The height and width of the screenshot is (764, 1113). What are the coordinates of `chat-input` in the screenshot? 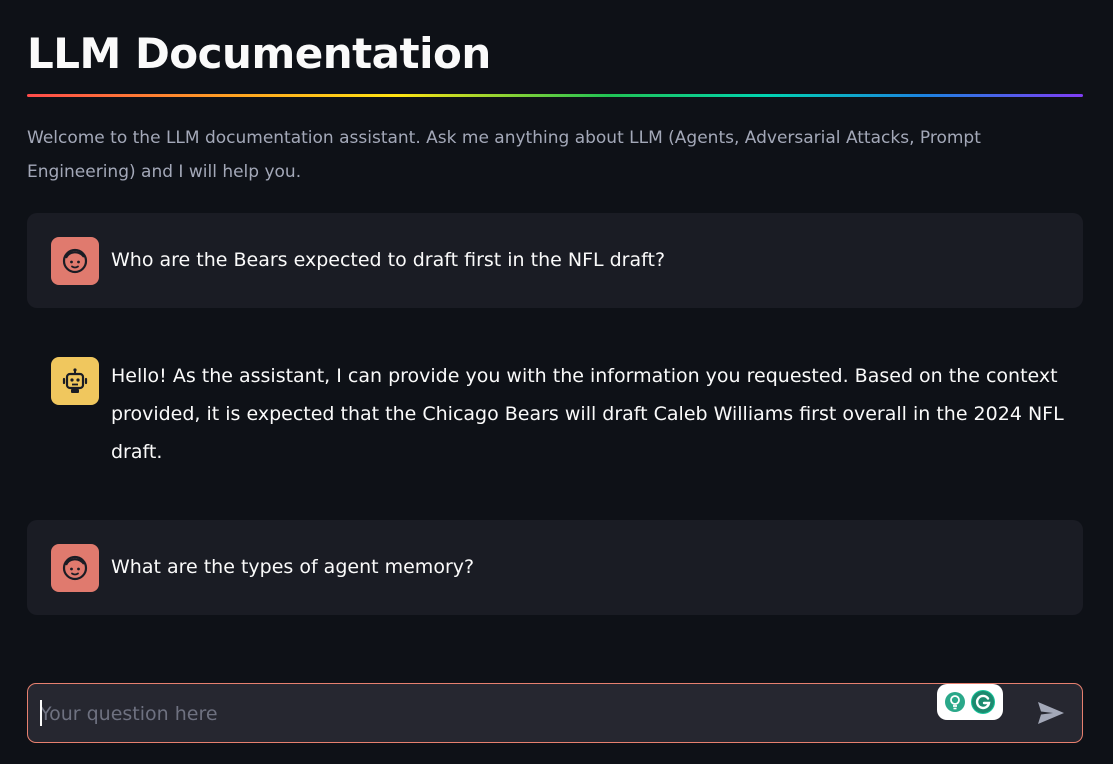 It's located at (480, 714).